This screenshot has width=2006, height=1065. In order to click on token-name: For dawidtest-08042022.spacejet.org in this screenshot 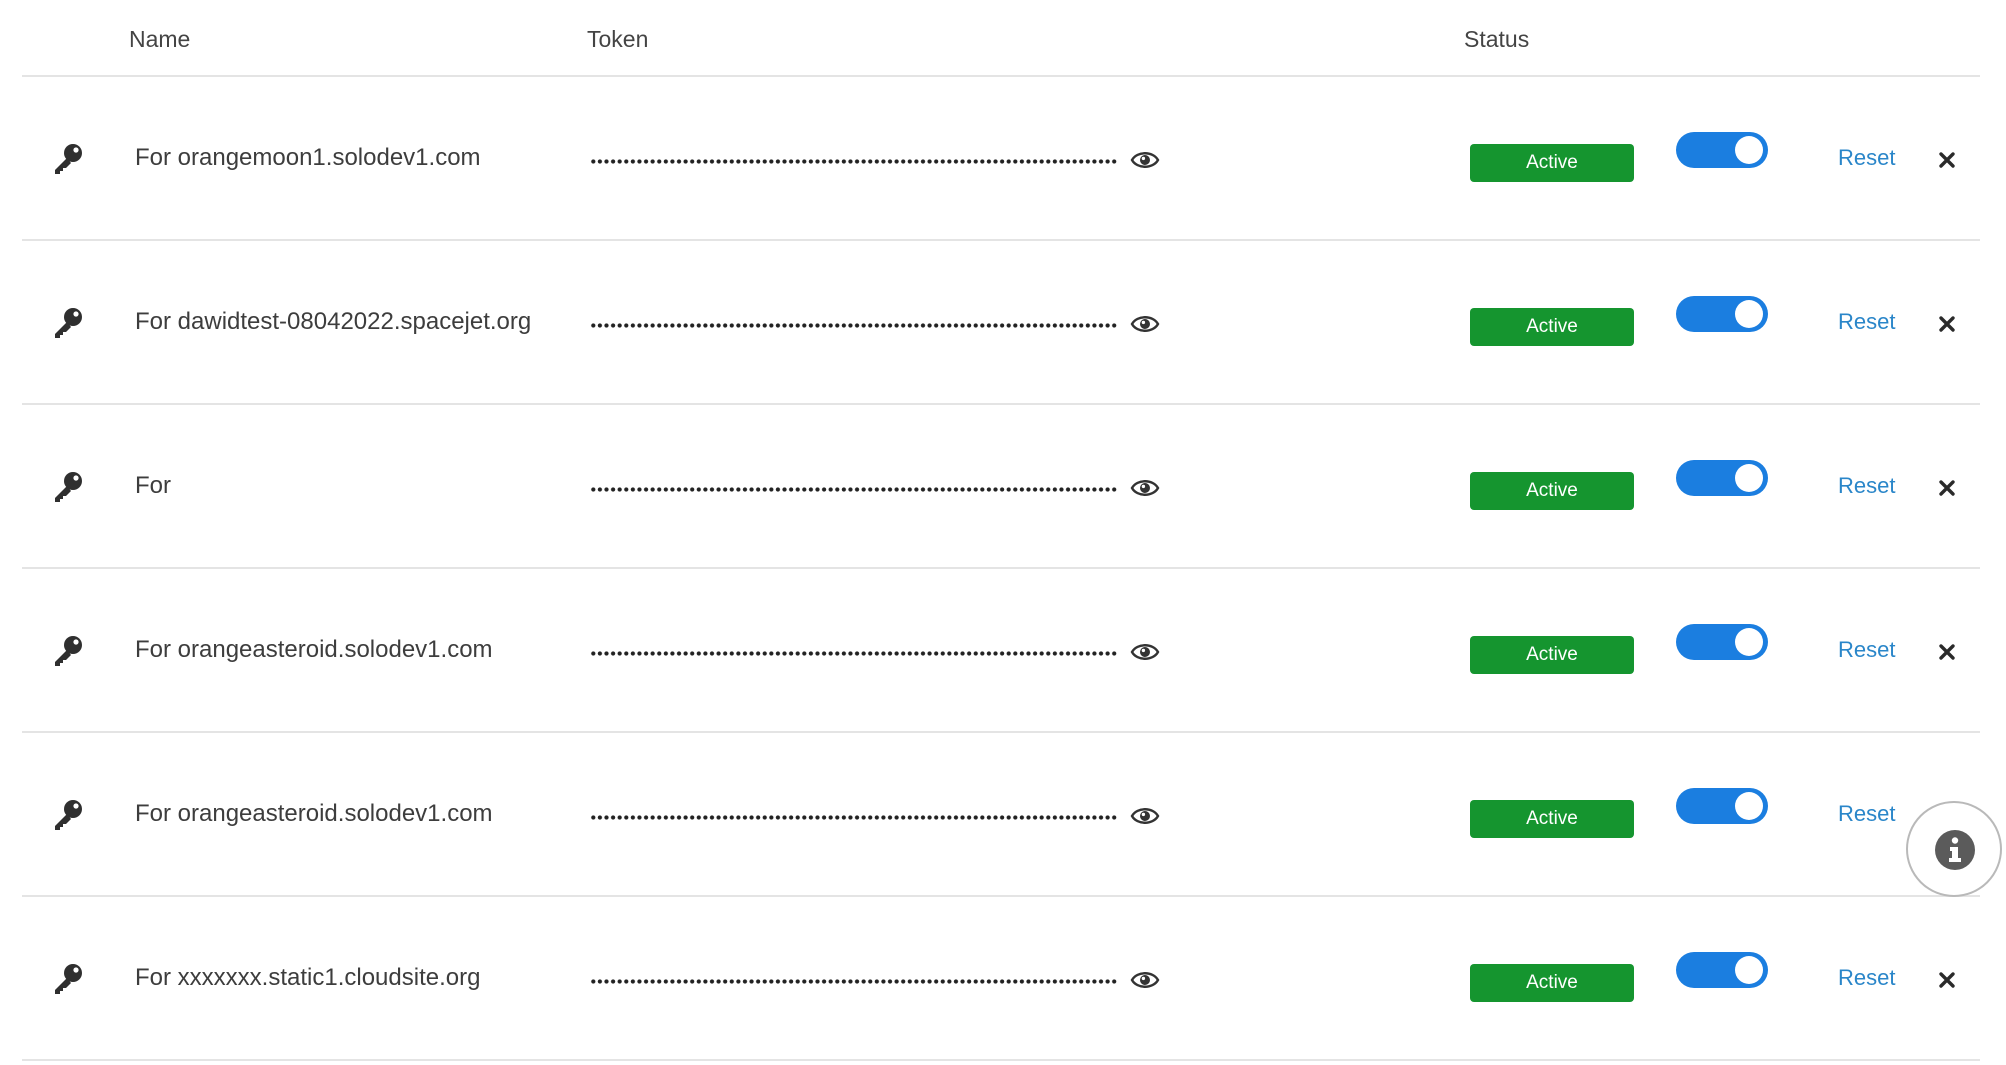, I will do `click(333, 321)`.